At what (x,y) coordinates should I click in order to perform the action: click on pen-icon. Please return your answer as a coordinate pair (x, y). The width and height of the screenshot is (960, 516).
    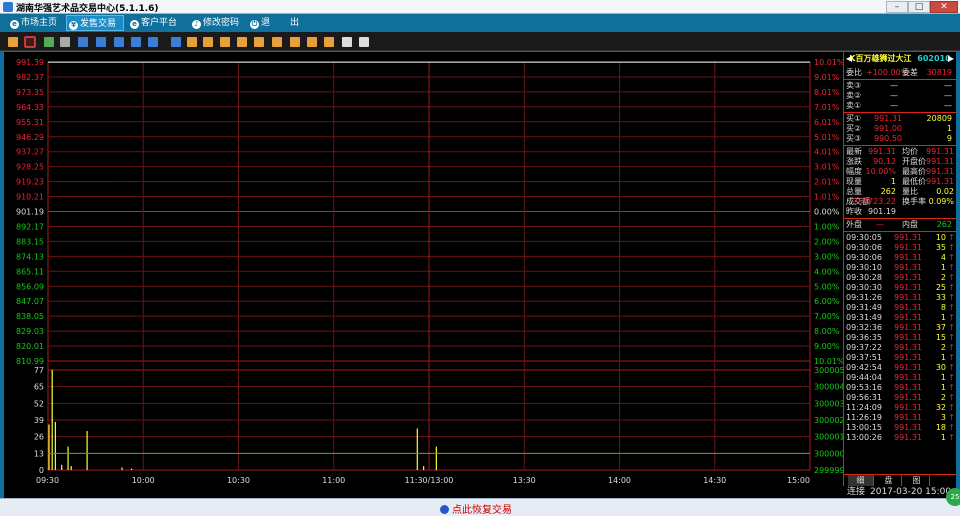
    Looking at the image, I should click on (347, 42).